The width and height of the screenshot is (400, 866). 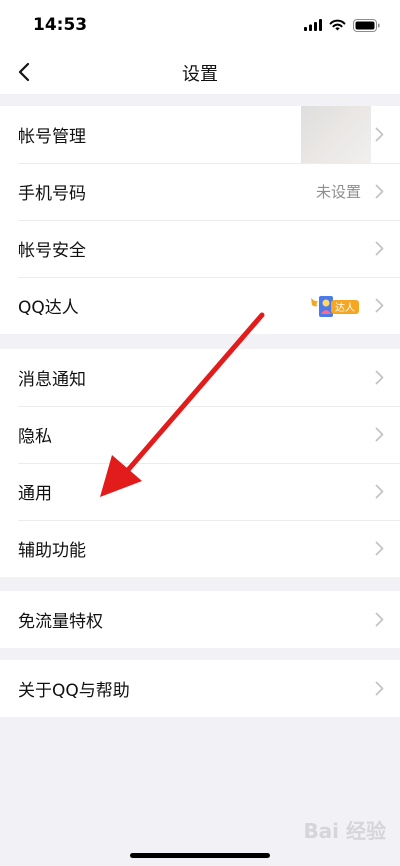 I want to click on page-title: 设置, so click(x=200, y=74).